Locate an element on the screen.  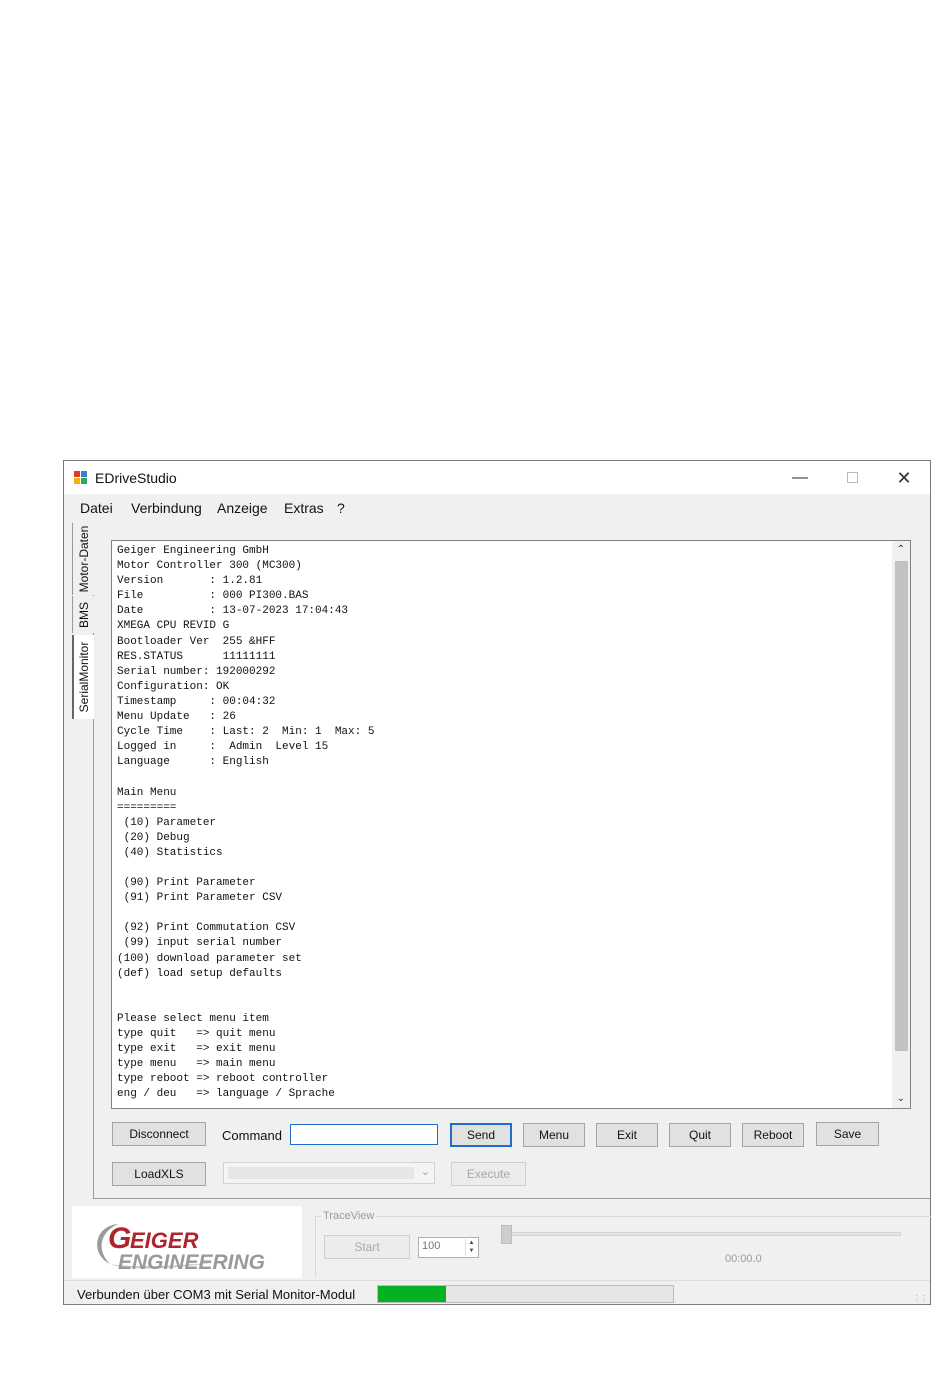
console-line: (90) Print Parameter is located at coordinates (186, 883).